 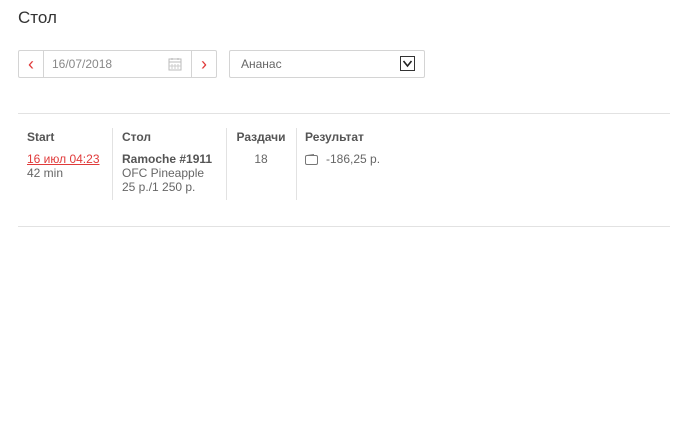 I want to click on chevron-left-icon: ‹, so click(x=31, y=63).